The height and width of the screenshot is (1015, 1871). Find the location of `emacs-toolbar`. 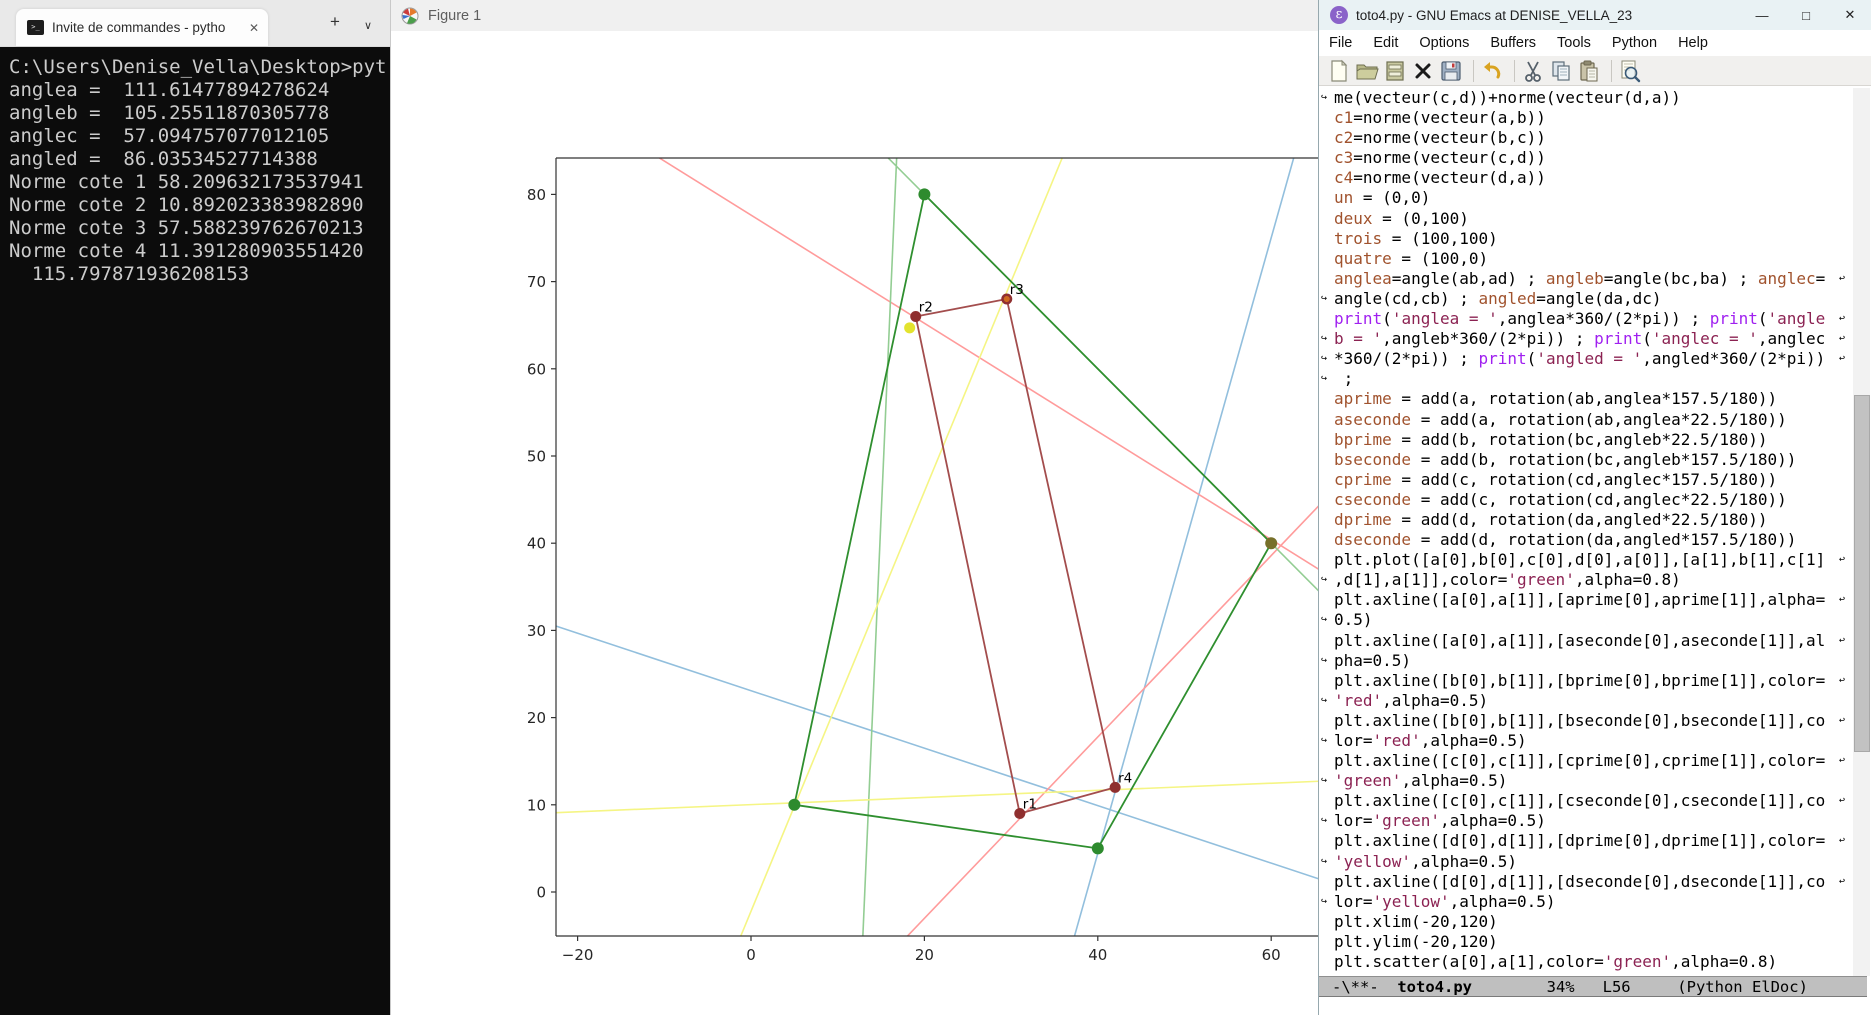

emacs-toolbar is located at coordinates (1595, 71).